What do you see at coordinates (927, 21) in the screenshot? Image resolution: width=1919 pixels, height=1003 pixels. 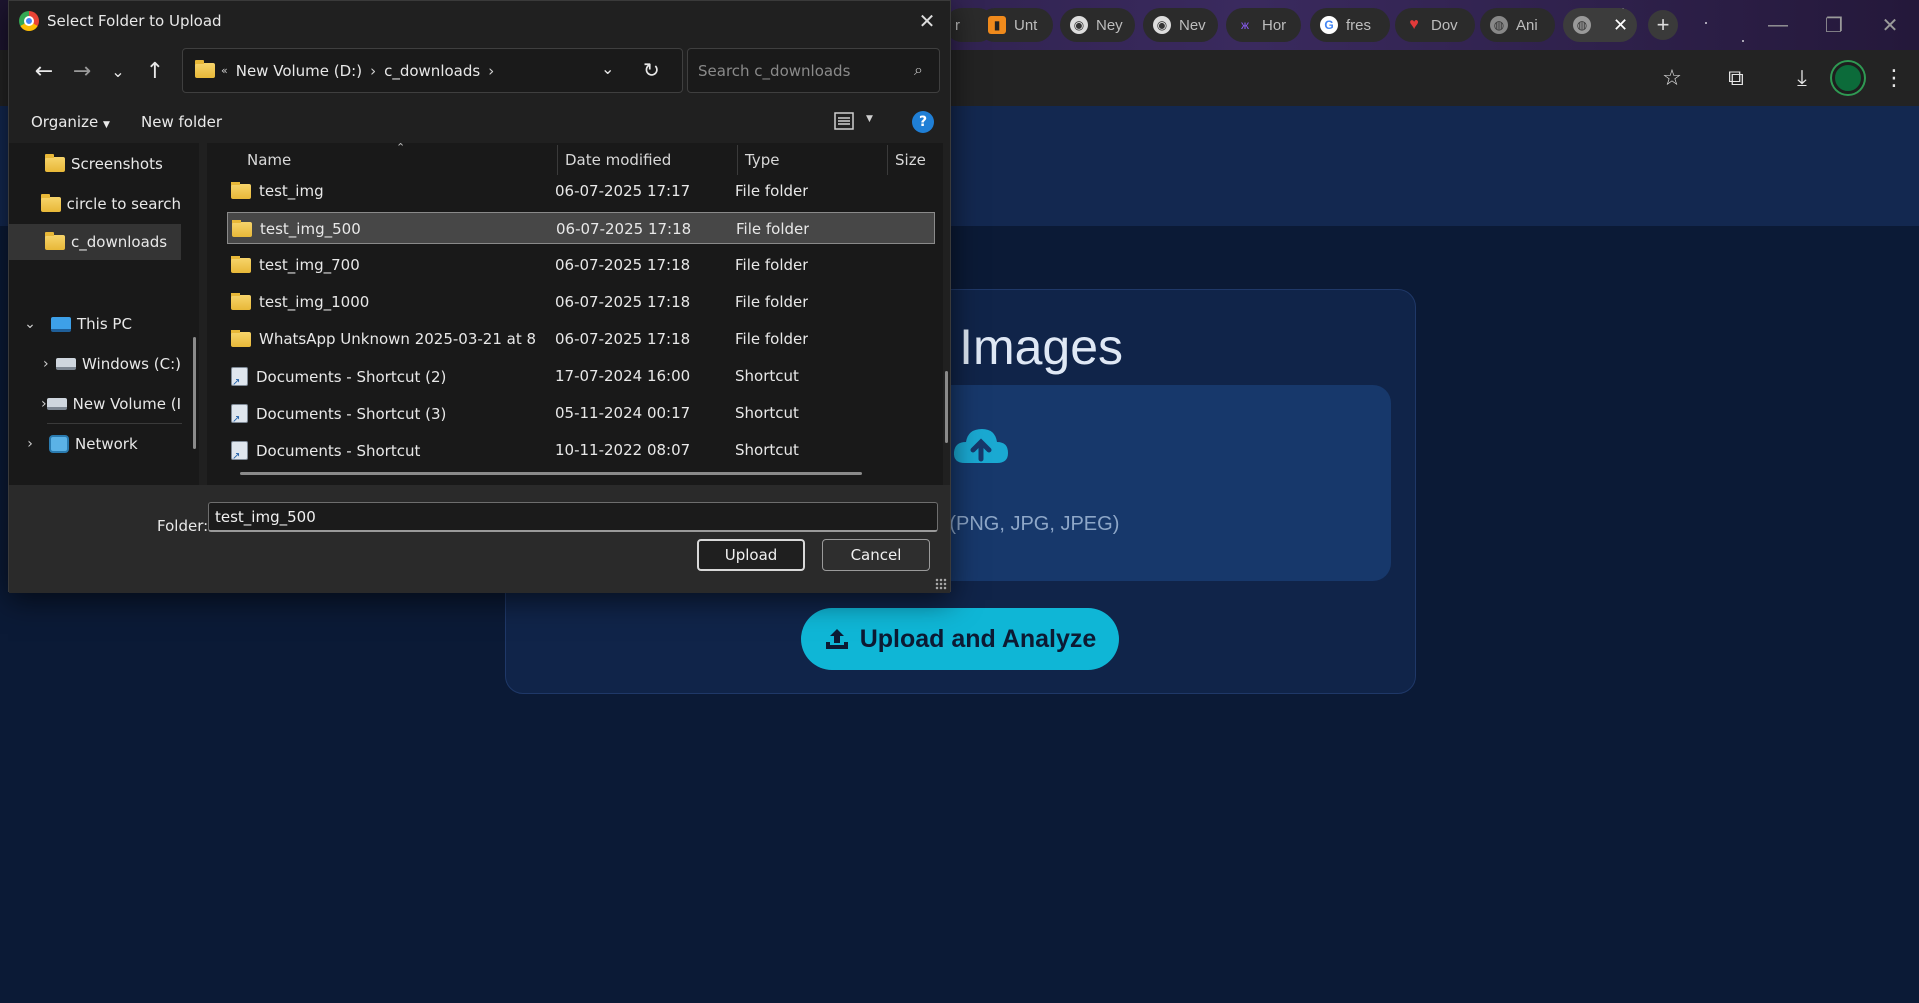 I see `dialog-close-button: ✕` at bounding box center [927, 21].